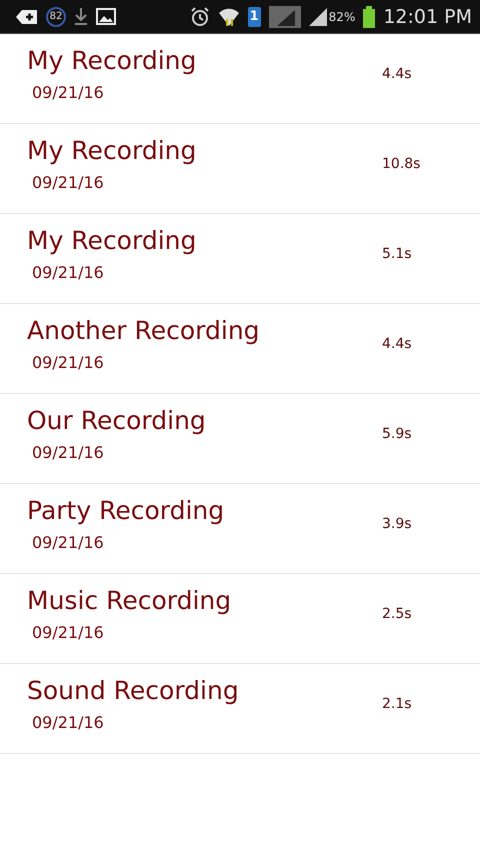 This screenshot has width=480, height=854. I want to click on recording-item: Sound Recording 09/21/16 2.1s, so click(240, 709).